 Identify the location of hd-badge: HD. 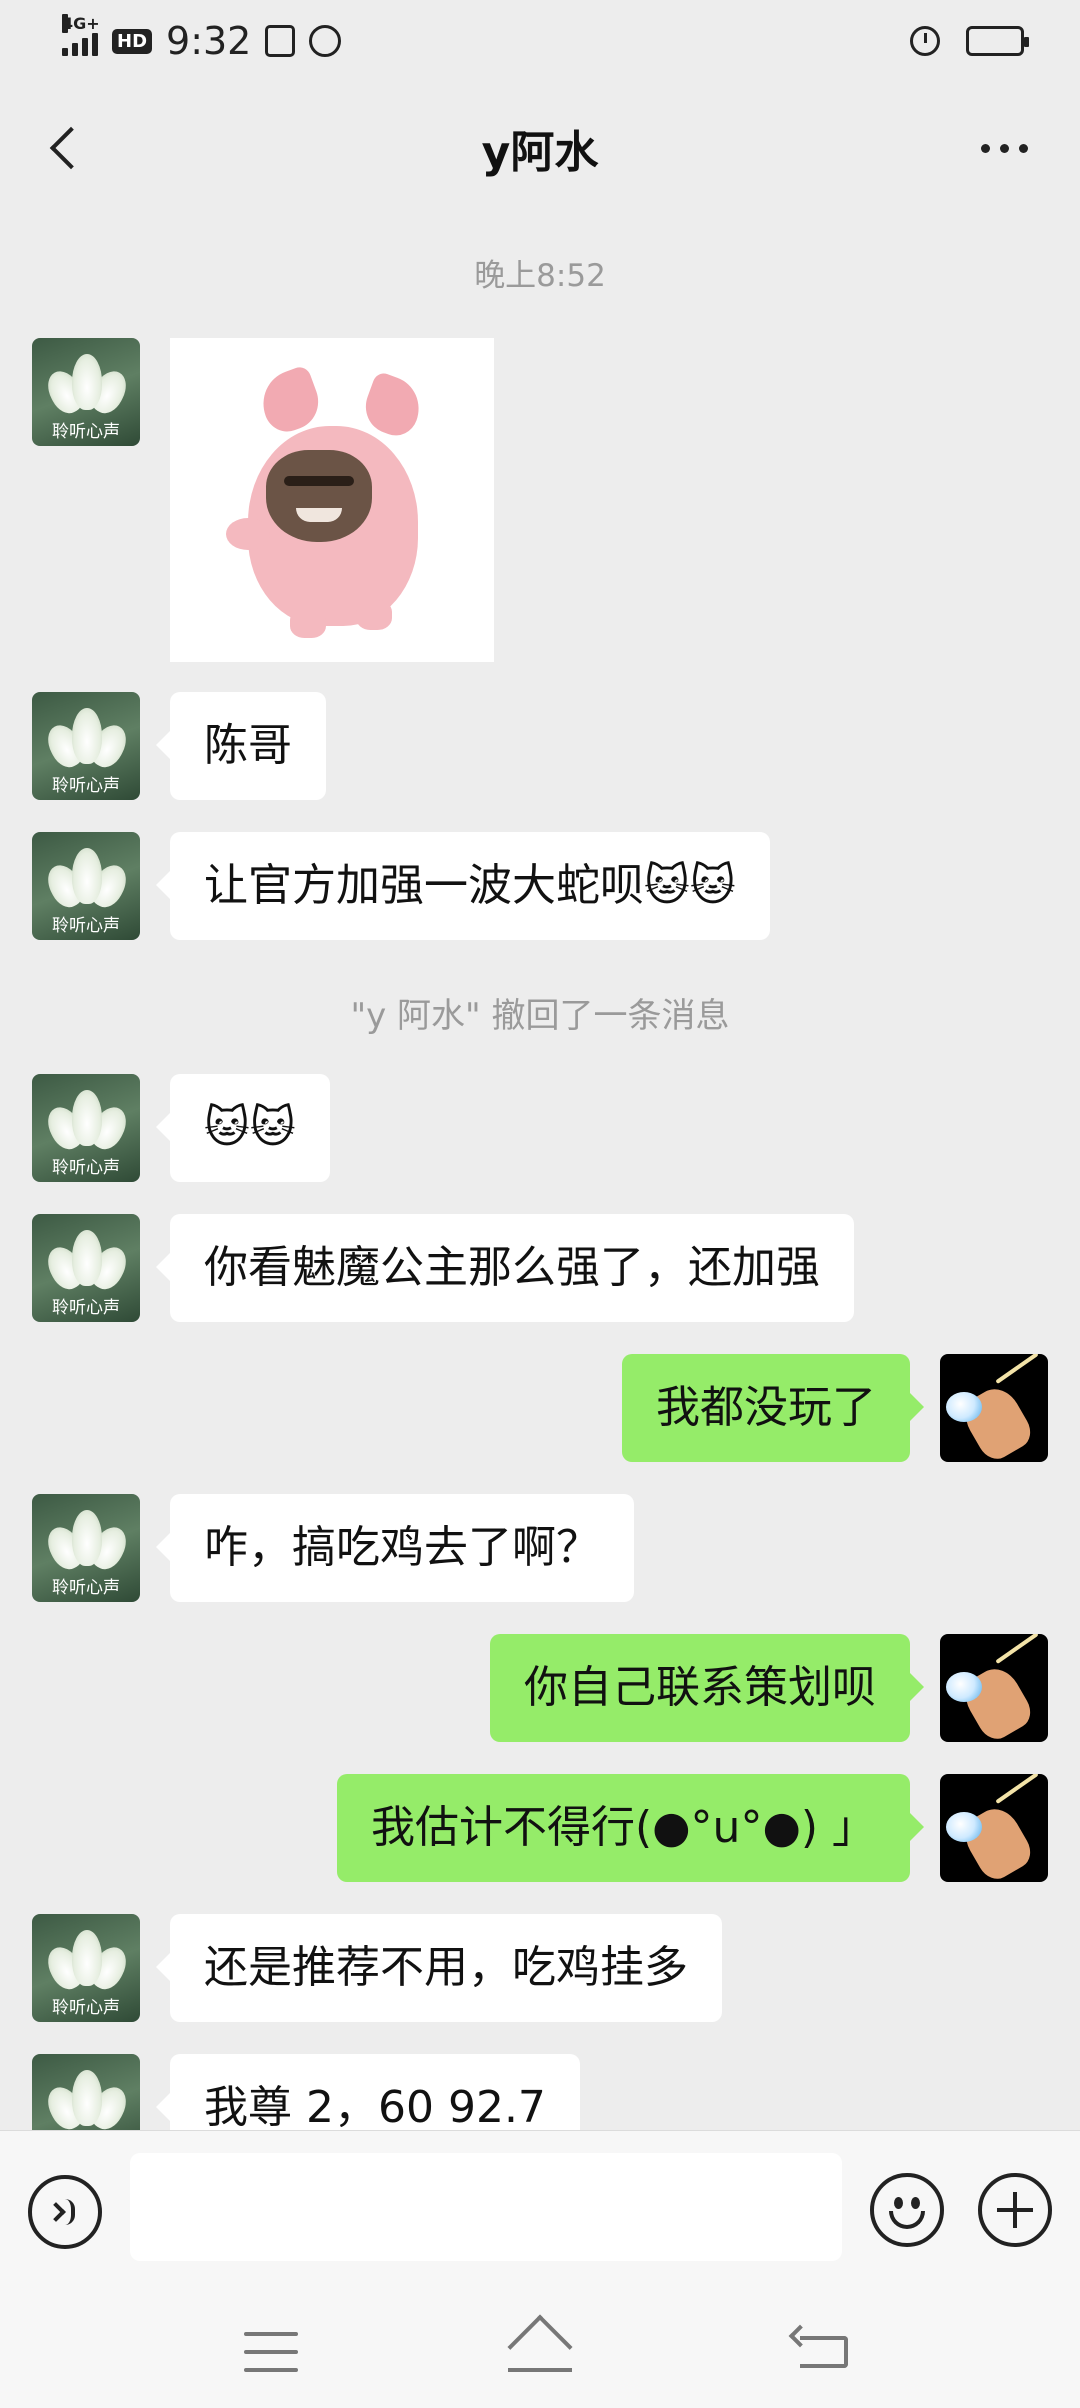
(132, 41).